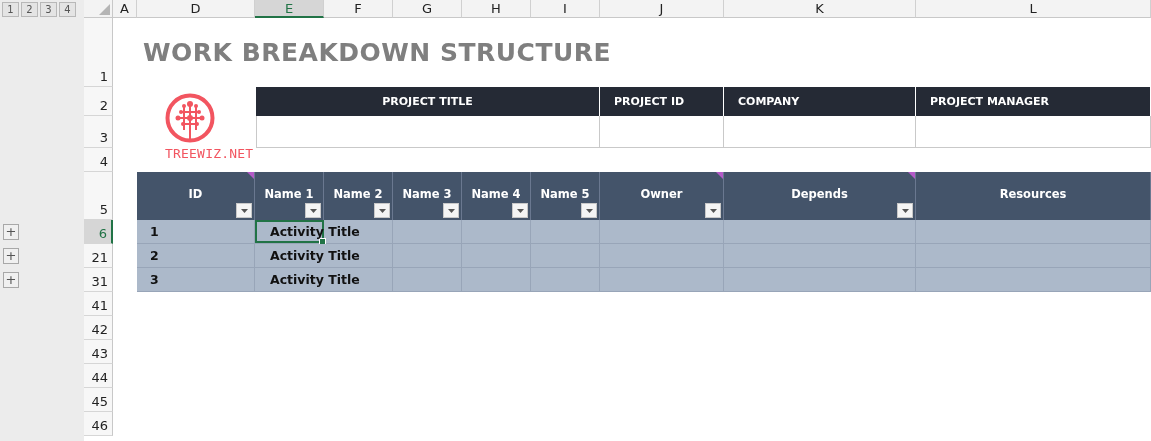 This screenshot has width=1151, height=441. What do you see at coordinates (1033, 196) in the screenshot?
I see `table-column-header: Resources` at bounding box center [1033, 196].